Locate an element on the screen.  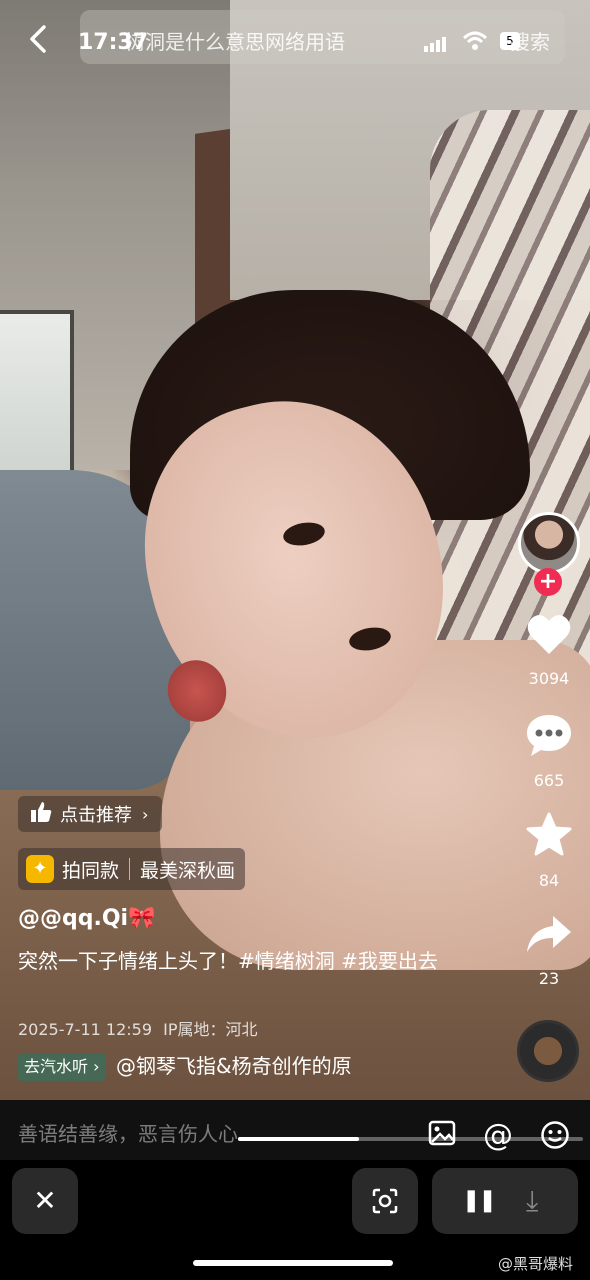
back-arrow-icon is located at coordinates (39, 39).